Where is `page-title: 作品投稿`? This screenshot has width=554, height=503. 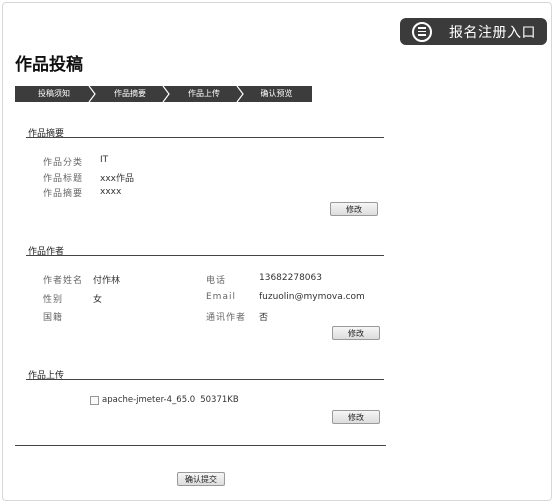 page-title: 作品投稿 is located at coordinates (49, 65).